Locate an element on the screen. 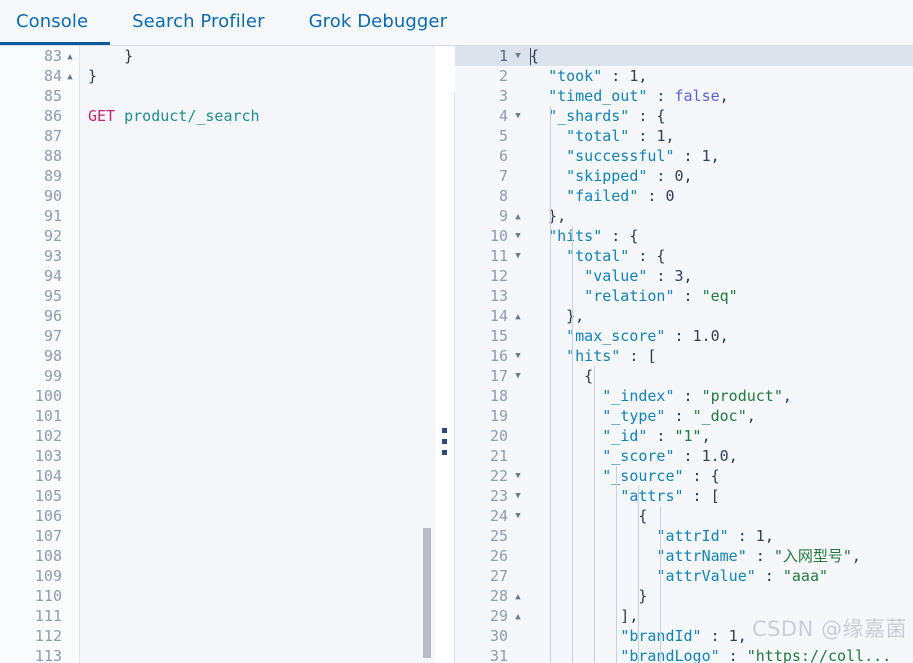  response-code-line: "total" : { is located at coordinates (720, 256).